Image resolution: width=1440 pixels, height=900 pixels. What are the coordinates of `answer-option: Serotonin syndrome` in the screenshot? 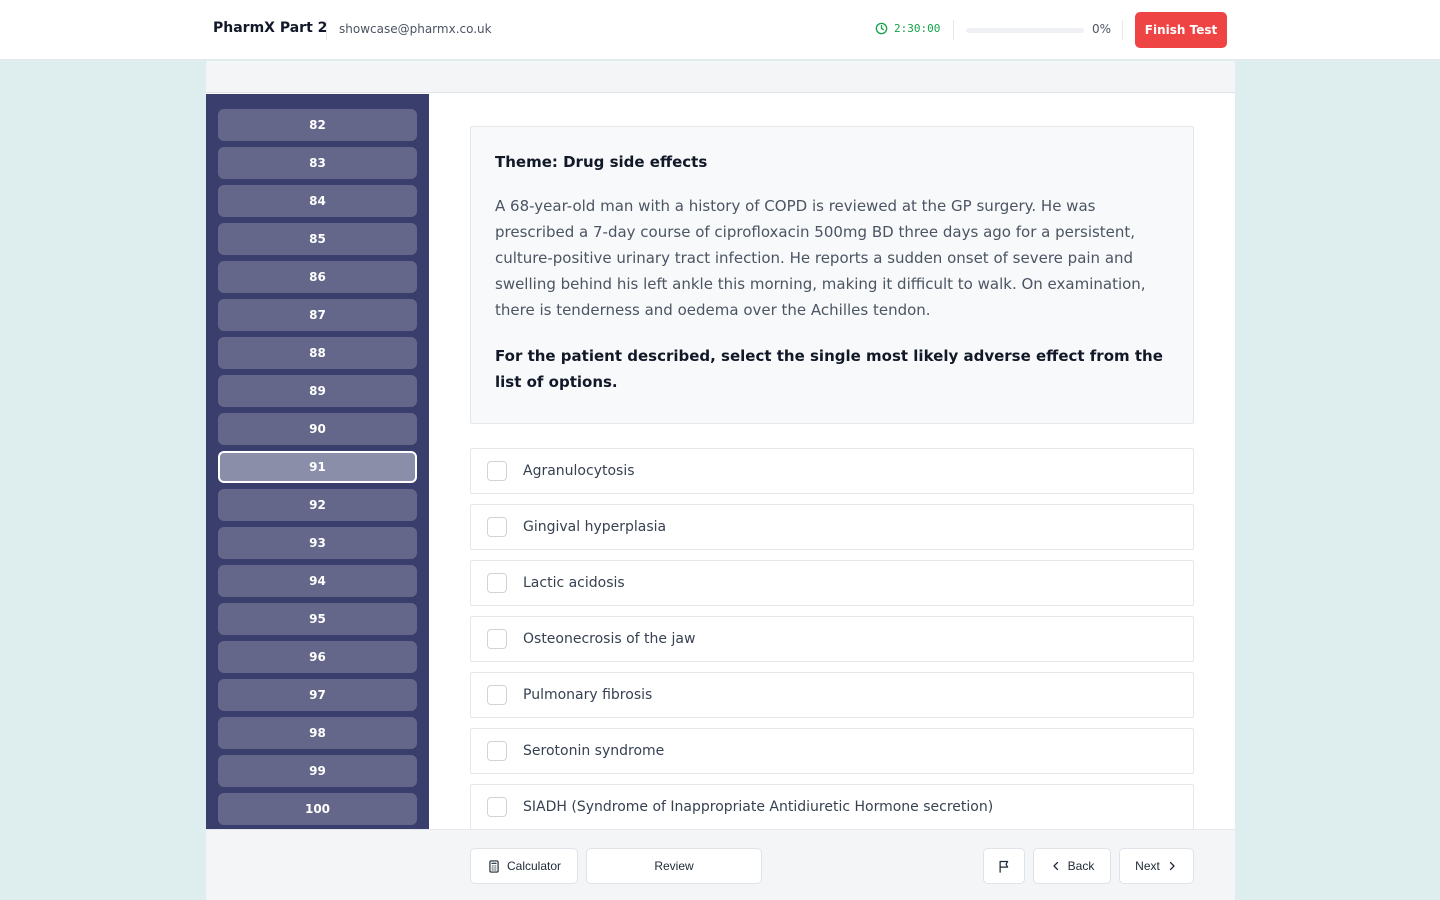 It's located at (832, 751).